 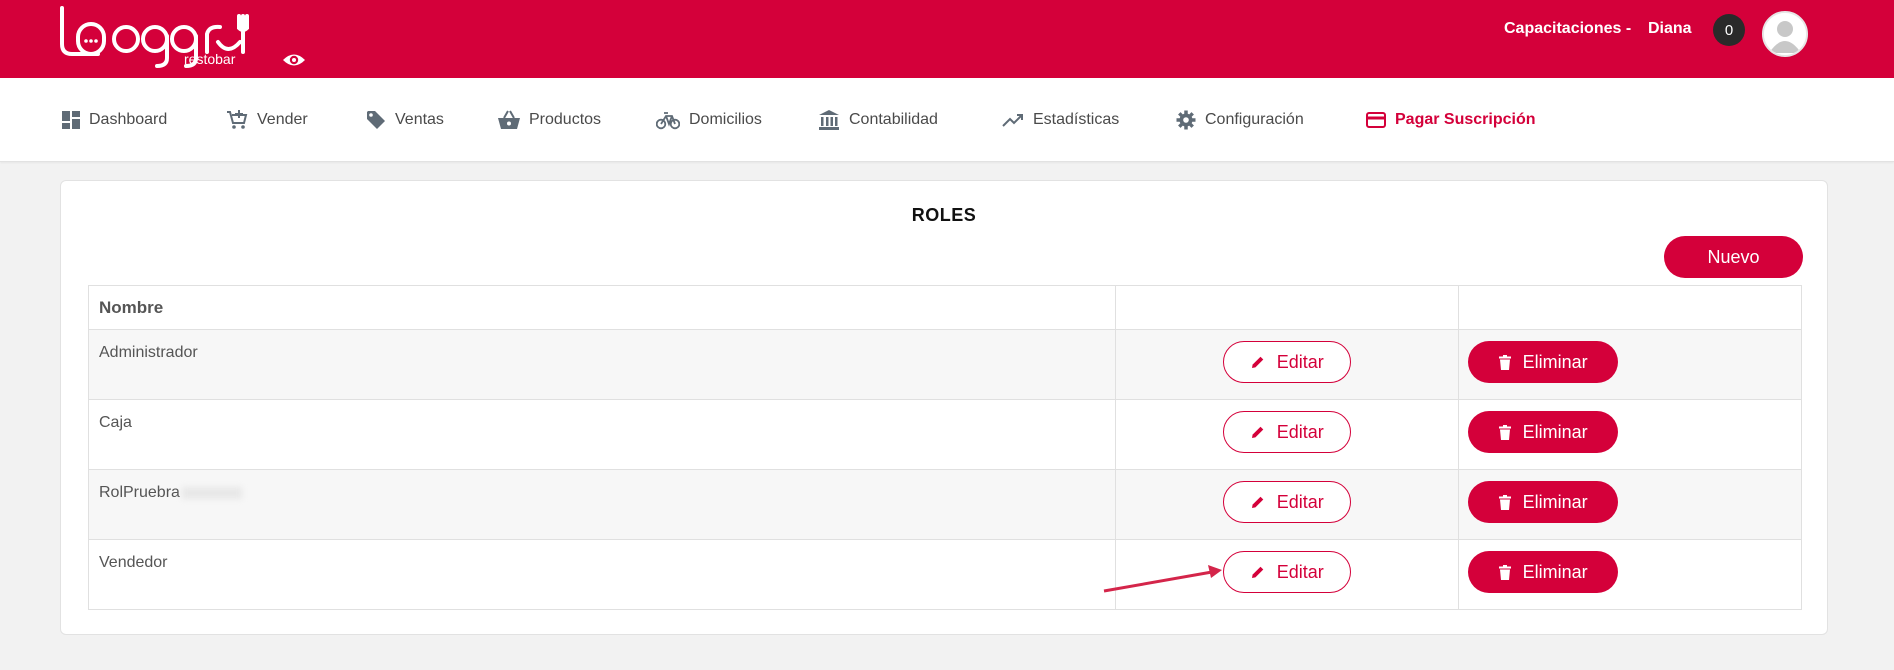 What do you see at coordinates (419, 119) in the screenshot?
I see `nav-label: Ventas` at bounding box center [419, 119].